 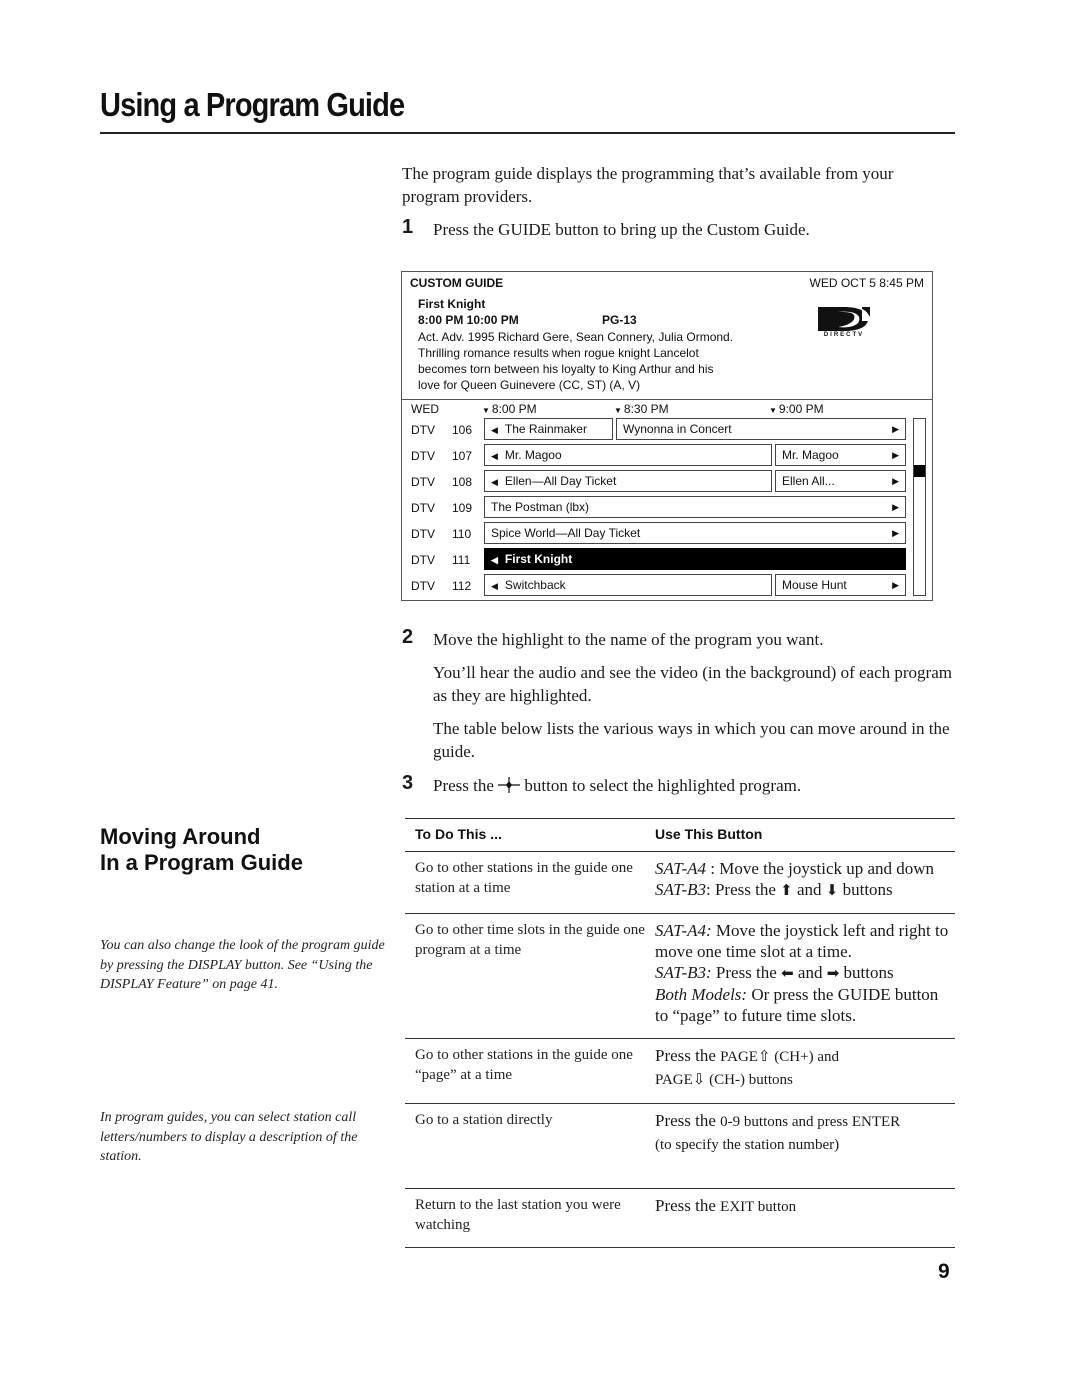 What do you see at coordinates (840, 455) in the screenshot?
I see `program-cell: Mr. Magoo ▶` at bounding box center [840, 455].